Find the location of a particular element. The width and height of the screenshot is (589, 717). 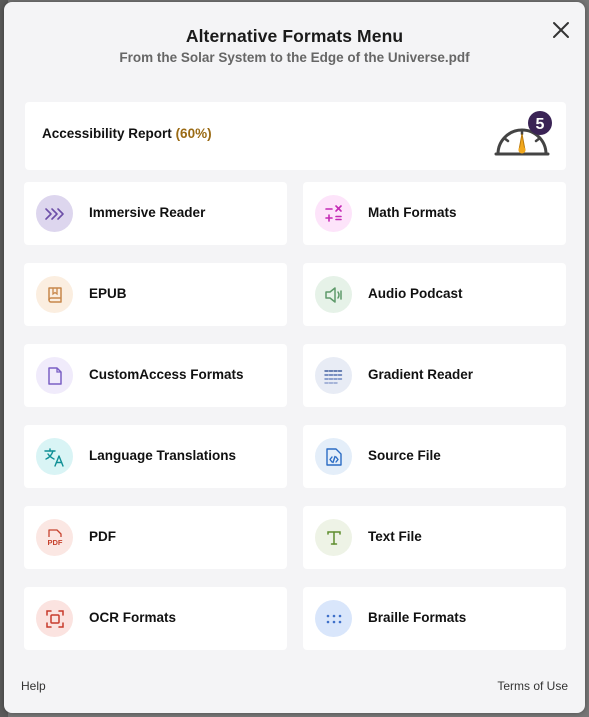

math-formats-icon is located at coordinates (333, 213).